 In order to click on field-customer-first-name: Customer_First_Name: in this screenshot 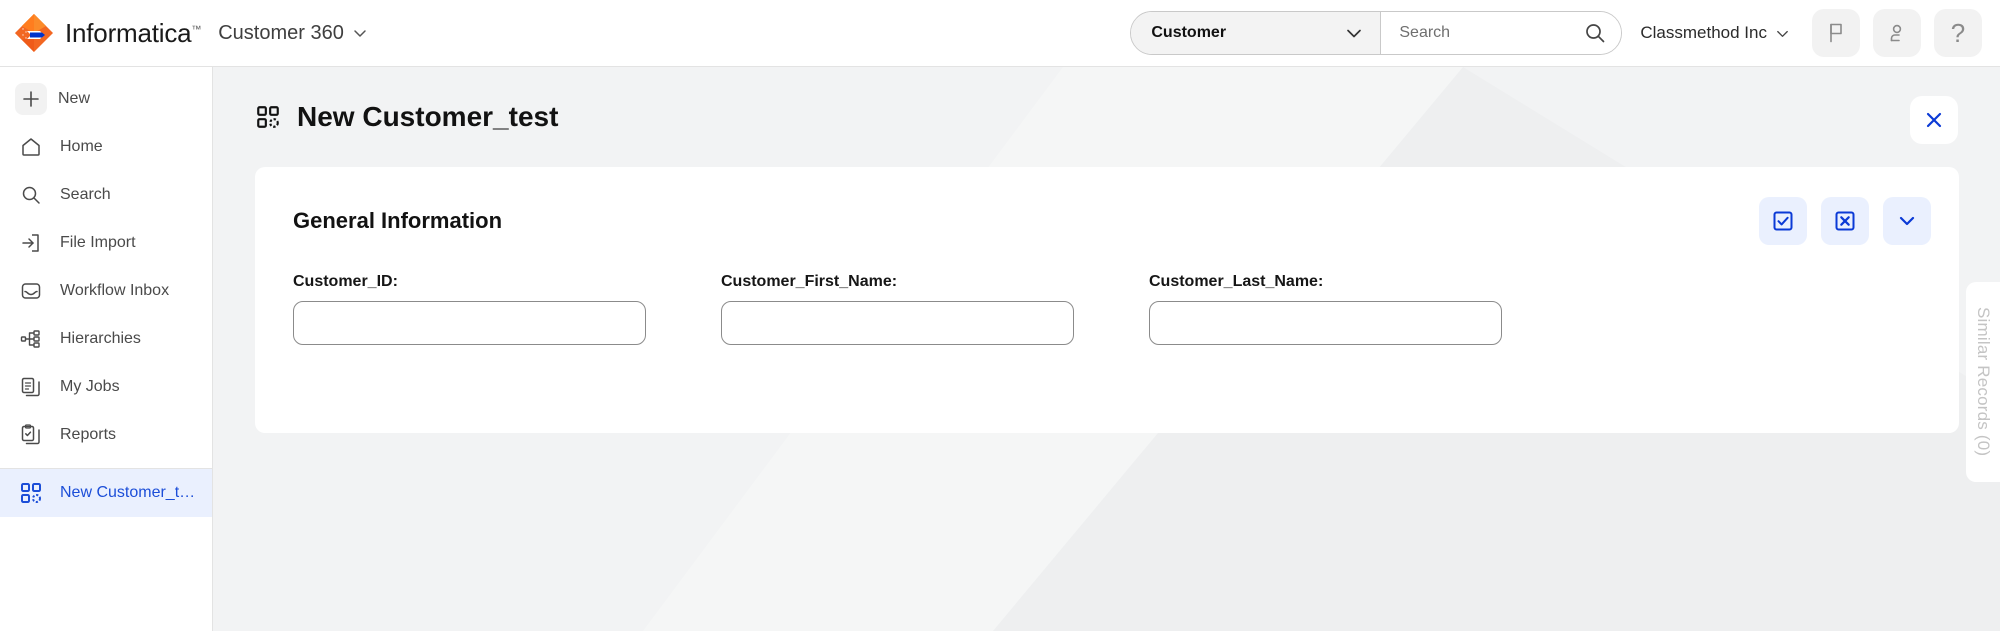, I will do `click(897, 309)`.